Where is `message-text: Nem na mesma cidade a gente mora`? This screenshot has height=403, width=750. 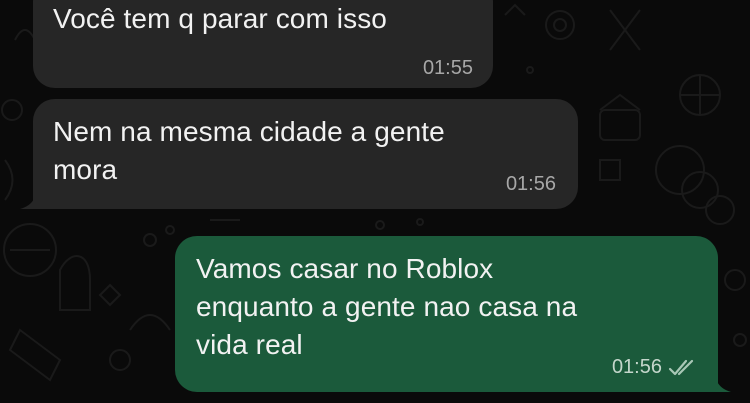
message-text: Nem na mesma cidade a gente mora is located at coordinates (249, 150).